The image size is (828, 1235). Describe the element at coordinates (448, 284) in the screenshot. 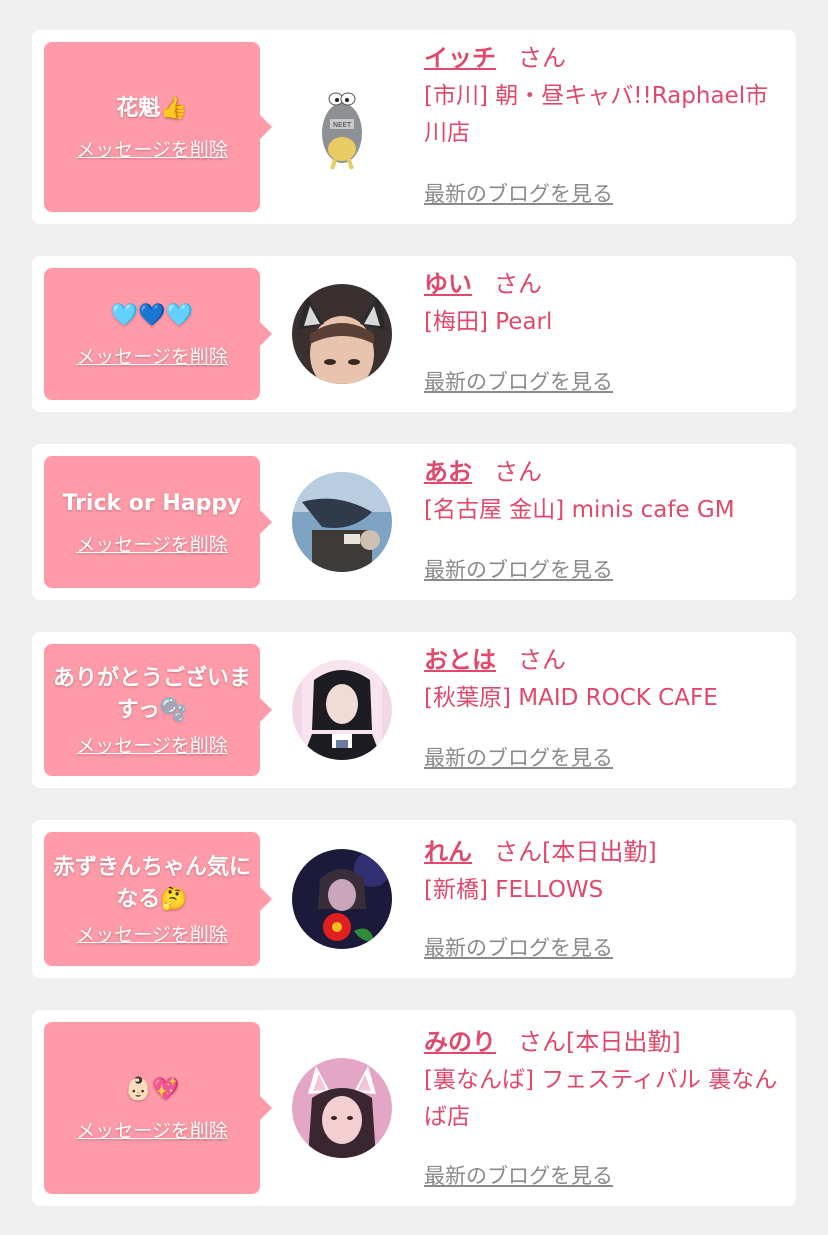

I see `cast-name-link: ゆい` at that location.